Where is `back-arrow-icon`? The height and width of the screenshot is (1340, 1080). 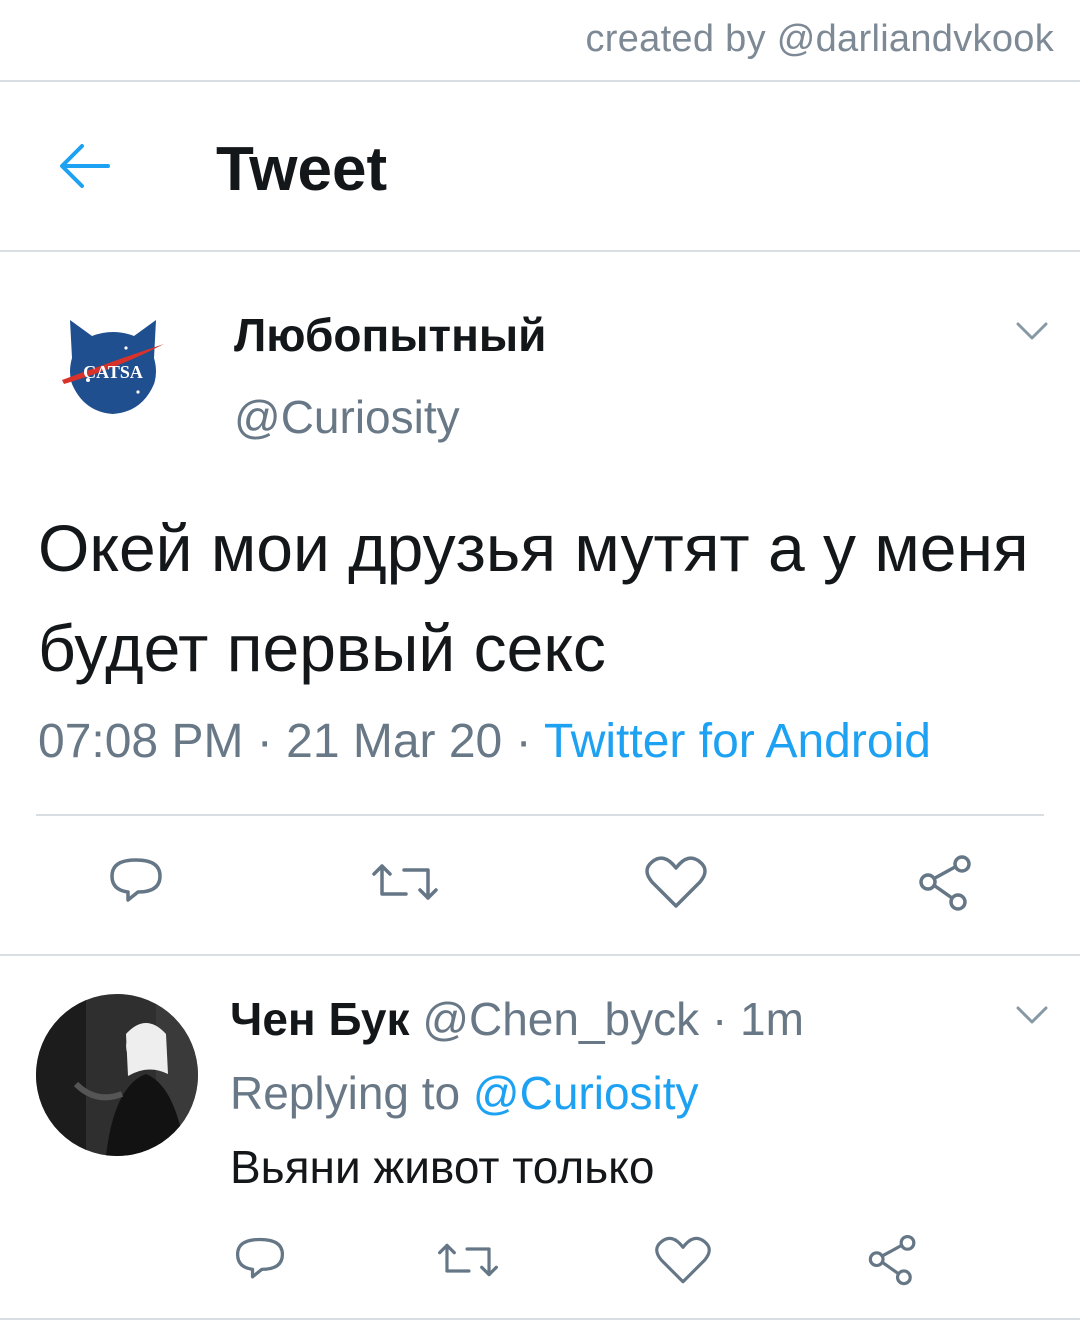 back-arrow-icon is located at coordinates (85, 166).